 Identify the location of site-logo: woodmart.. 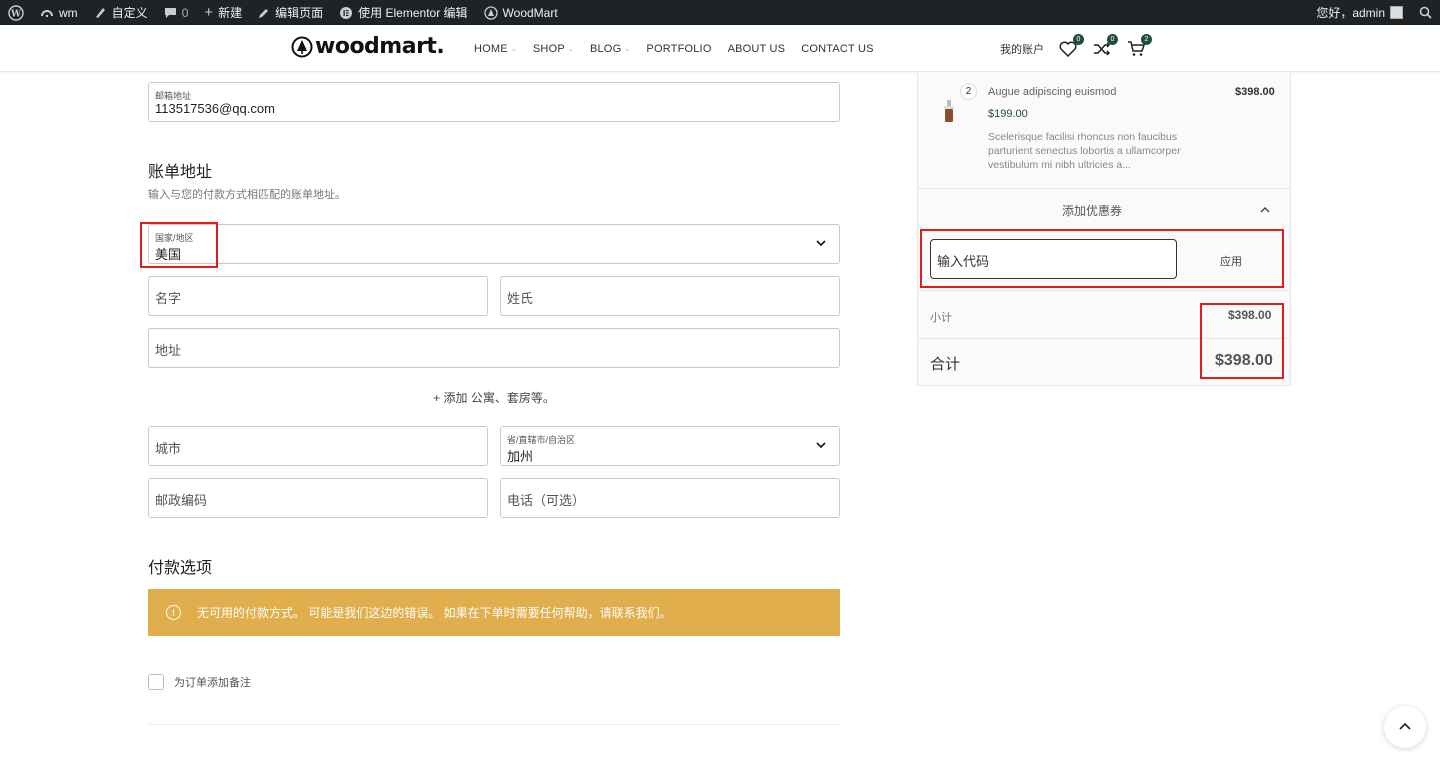
(368, 46).